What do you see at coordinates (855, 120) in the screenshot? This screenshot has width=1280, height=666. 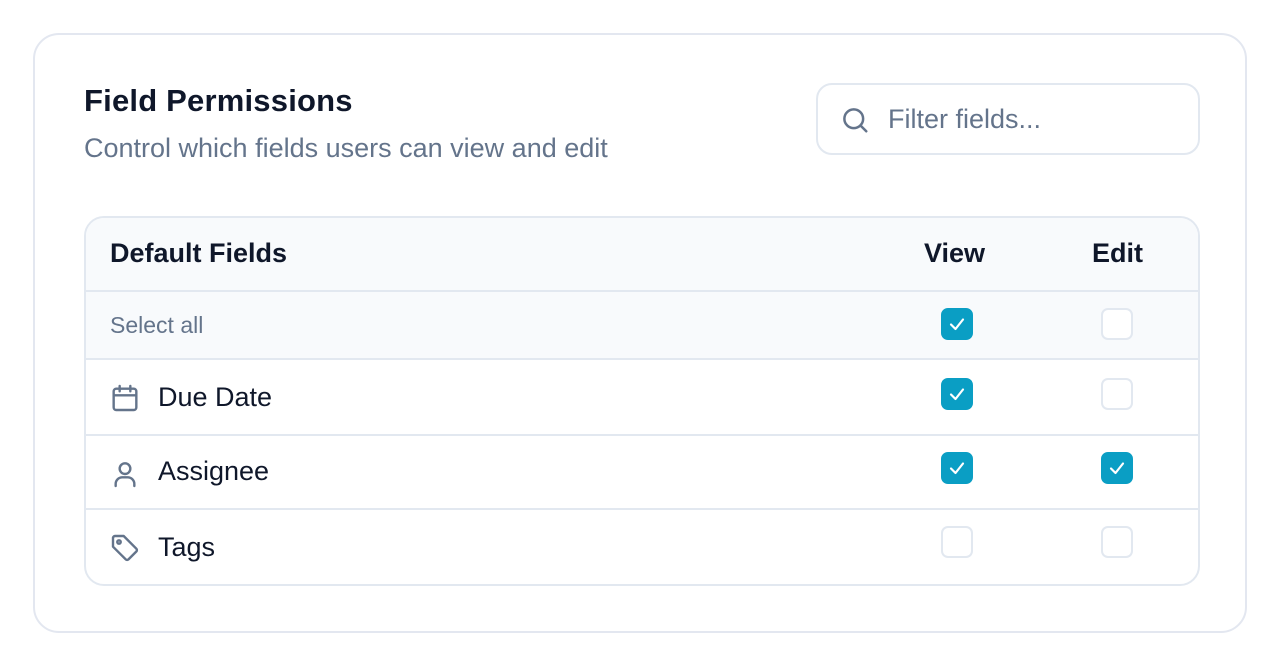 I see `search-icon` at bounding box center [855, 120].